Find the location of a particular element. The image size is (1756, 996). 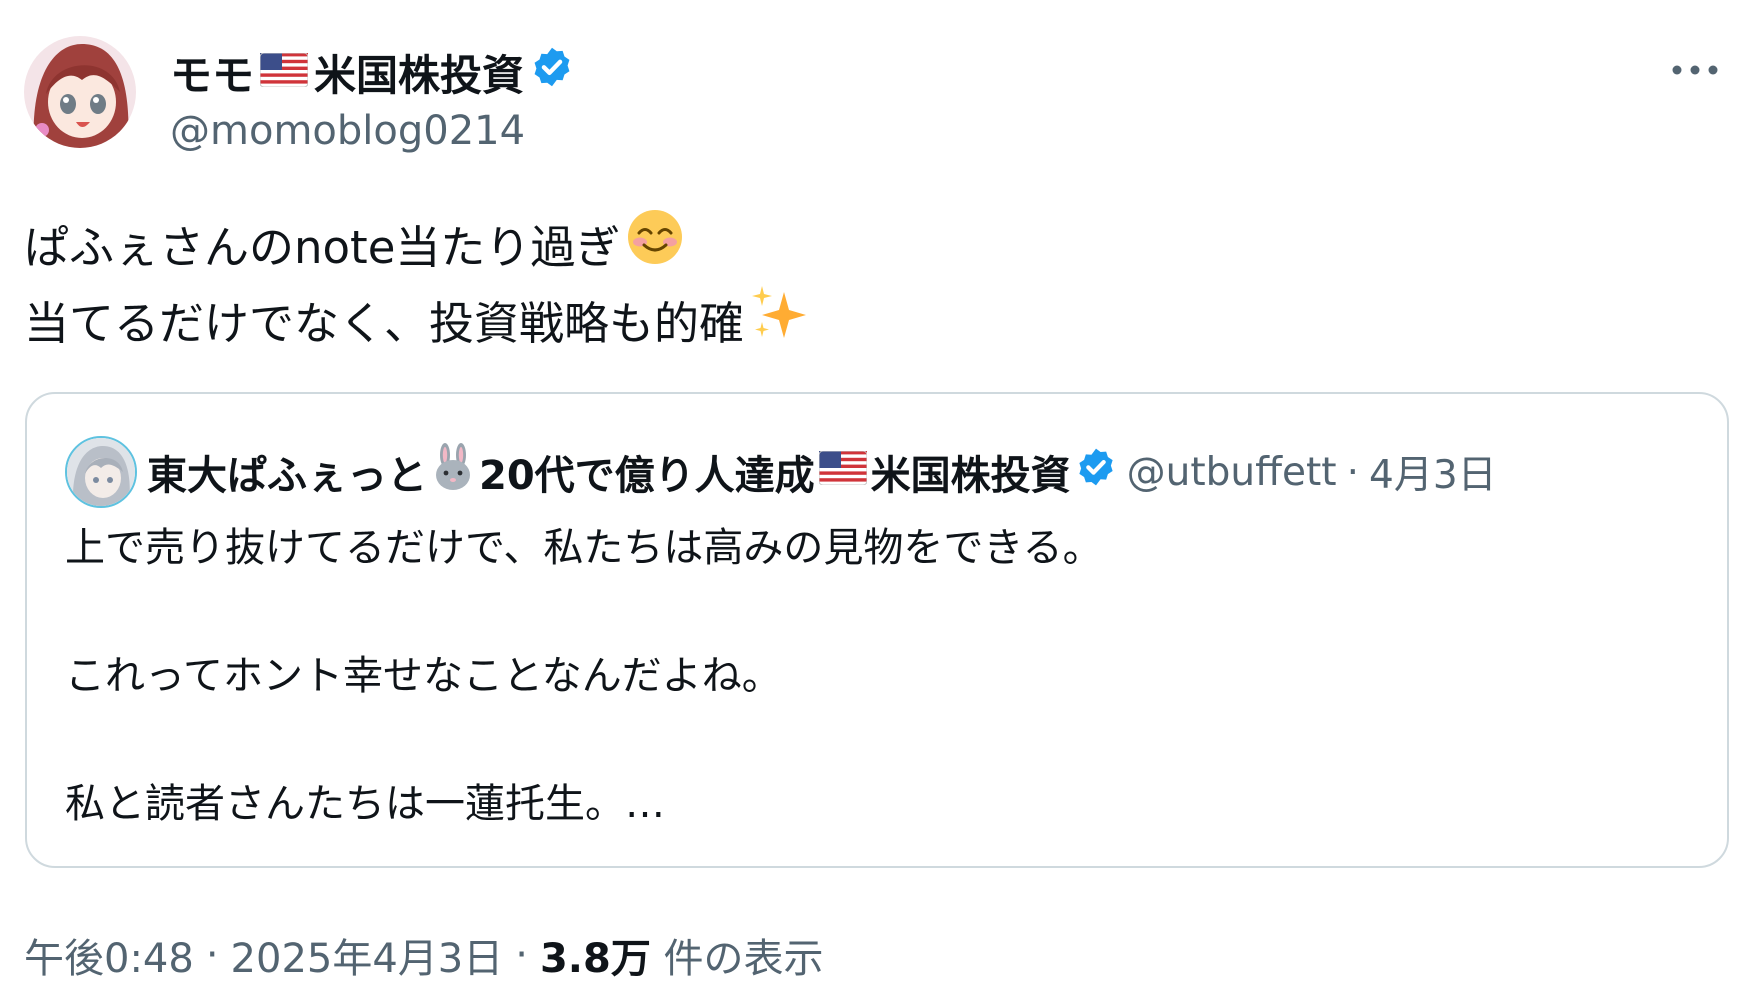

author-display-name: モモ 米国株投資 is located at coordinates (372, 72).